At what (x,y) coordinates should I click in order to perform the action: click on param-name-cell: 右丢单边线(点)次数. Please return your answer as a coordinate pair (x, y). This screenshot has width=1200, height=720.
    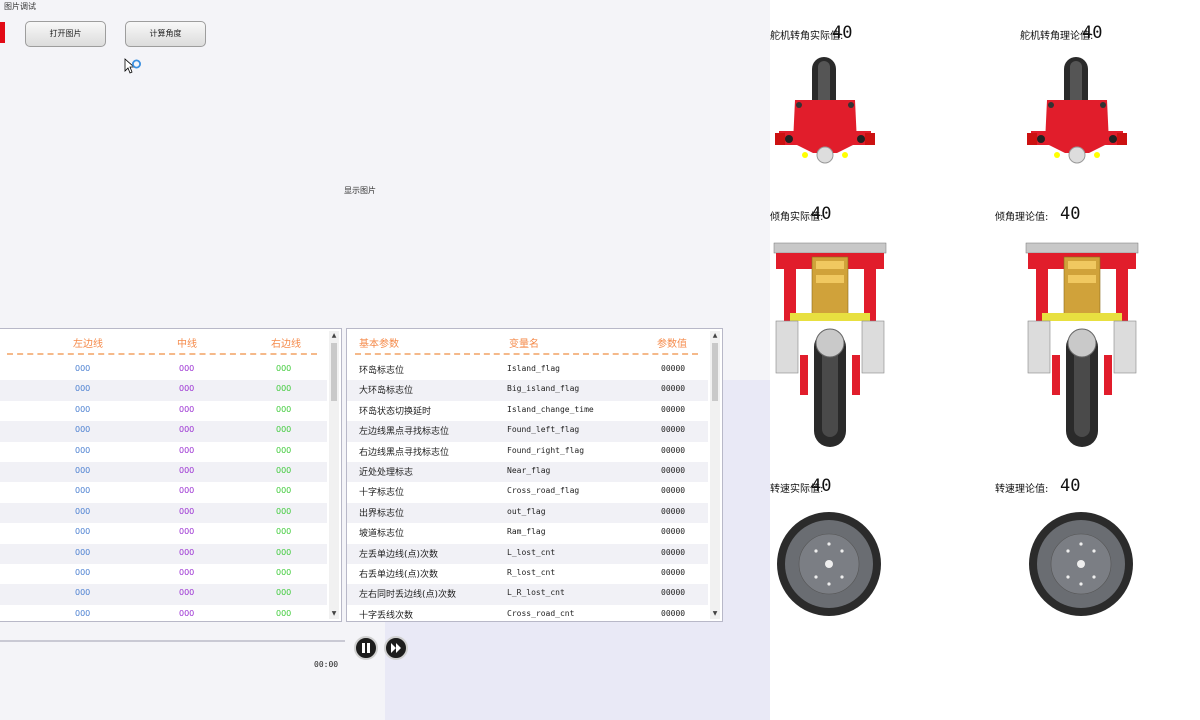
    Looking at the image, I should click on (399, 574).